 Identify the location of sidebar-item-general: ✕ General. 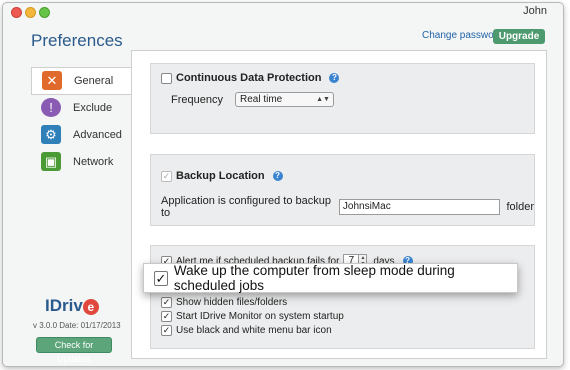
(82, 81).